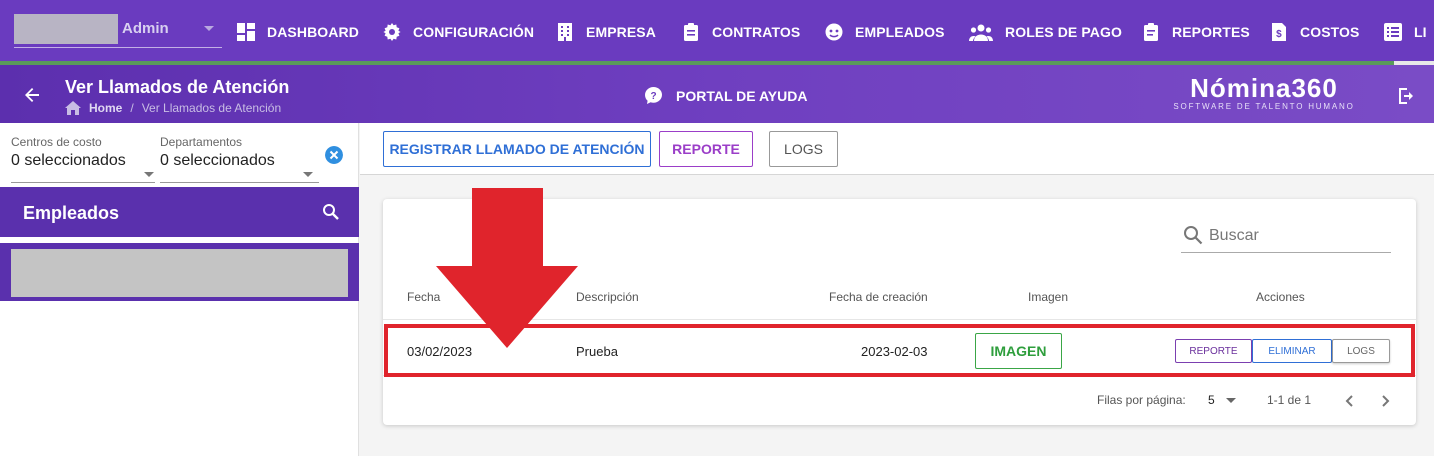 The image size is (1434, 456). What do you see at coordinates (621, 32) in the screenshot?
I see `nav-empresa-label: EMPRESA` at bounding box center [621, 32].